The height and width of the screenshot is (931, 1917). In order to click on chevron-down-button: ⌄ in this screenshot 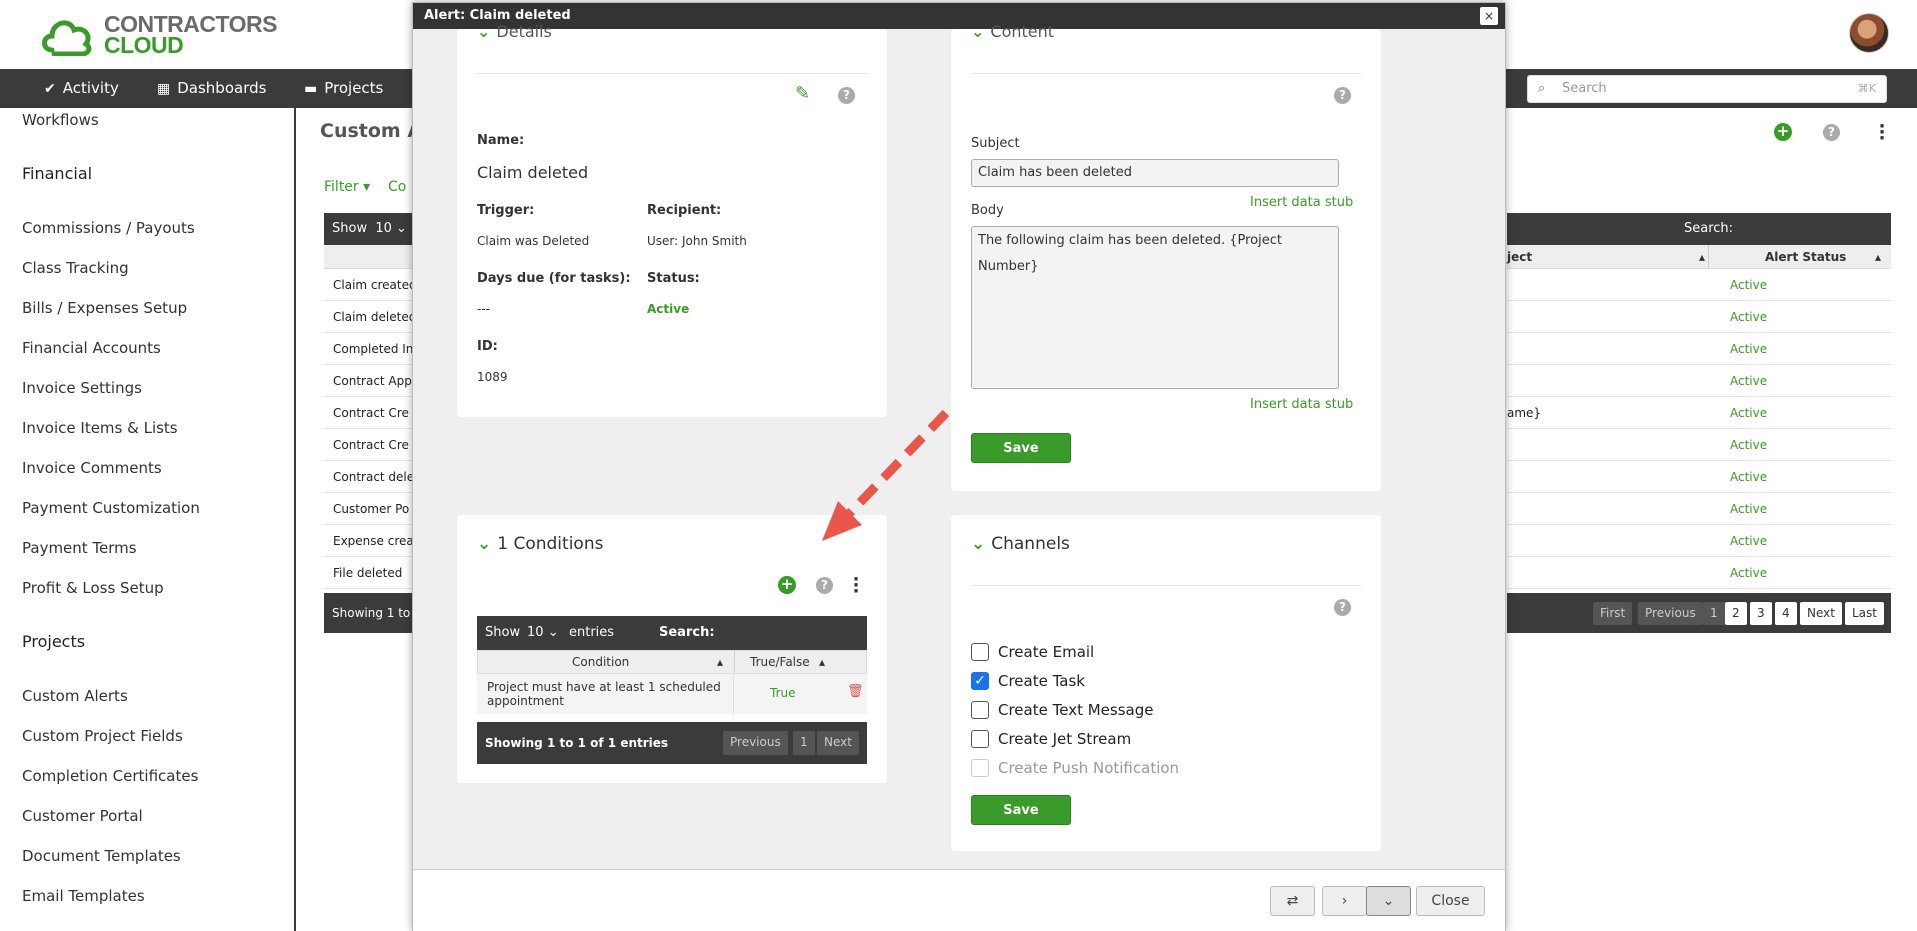, I will do `click(1388, 901)`.